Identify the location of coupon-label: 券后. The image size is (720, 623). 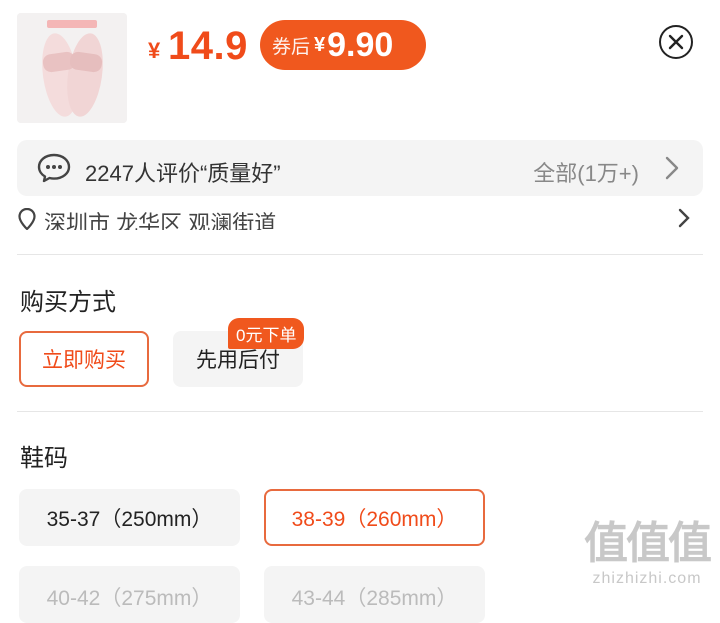
(291, 47).